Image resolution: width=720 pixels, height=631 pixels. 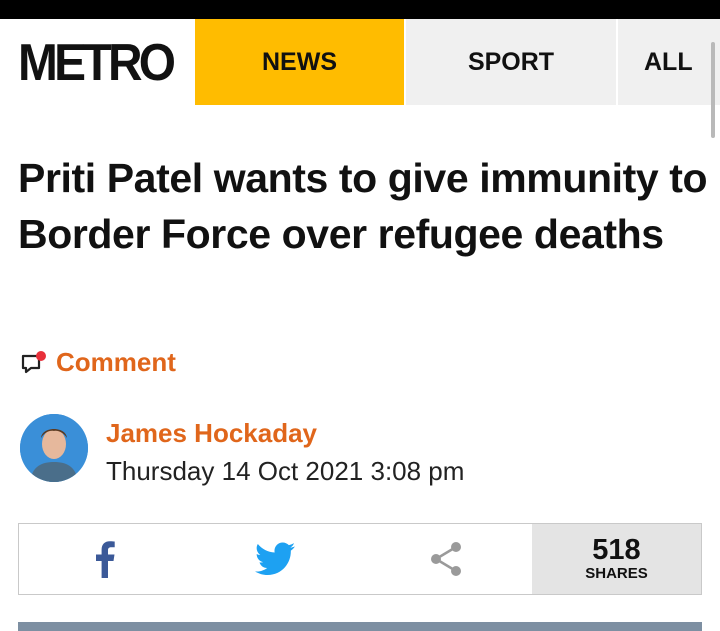 I want to click on metro-logo: METRO, so click(x=97, y=63).